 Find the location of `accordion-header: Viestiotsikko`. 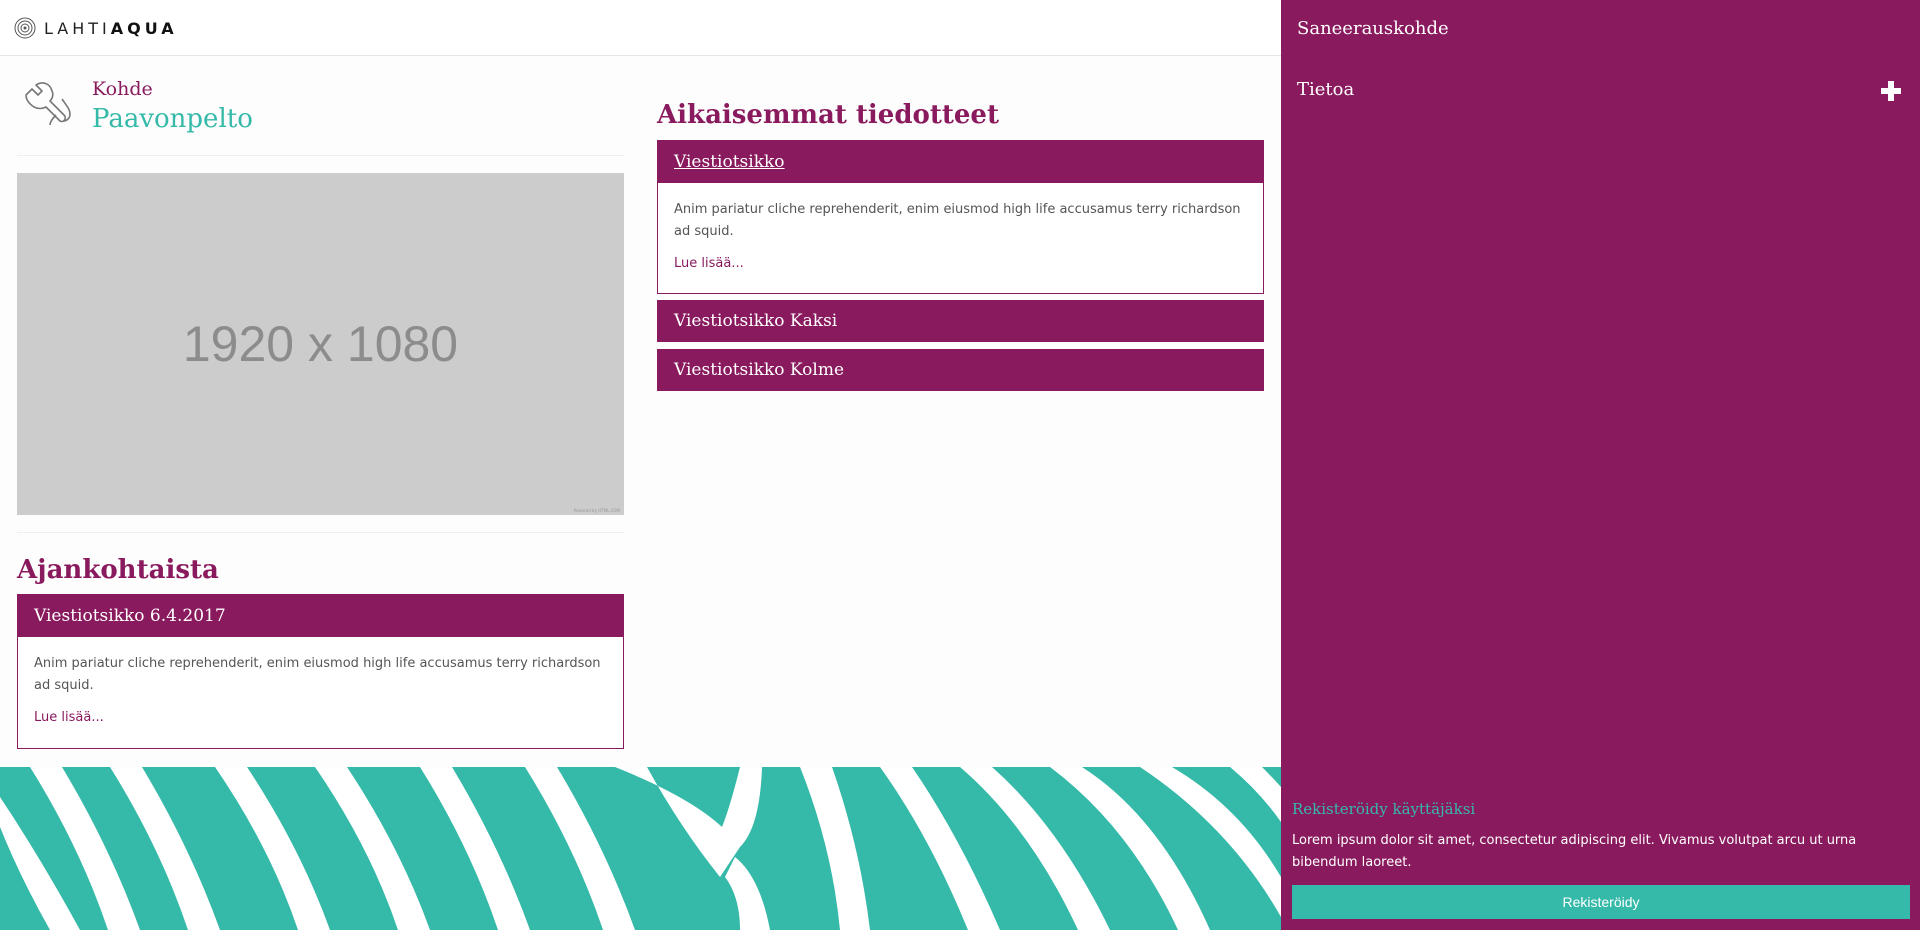

accordion-header: Viestiotsikko is located at coordinates (960, 162).